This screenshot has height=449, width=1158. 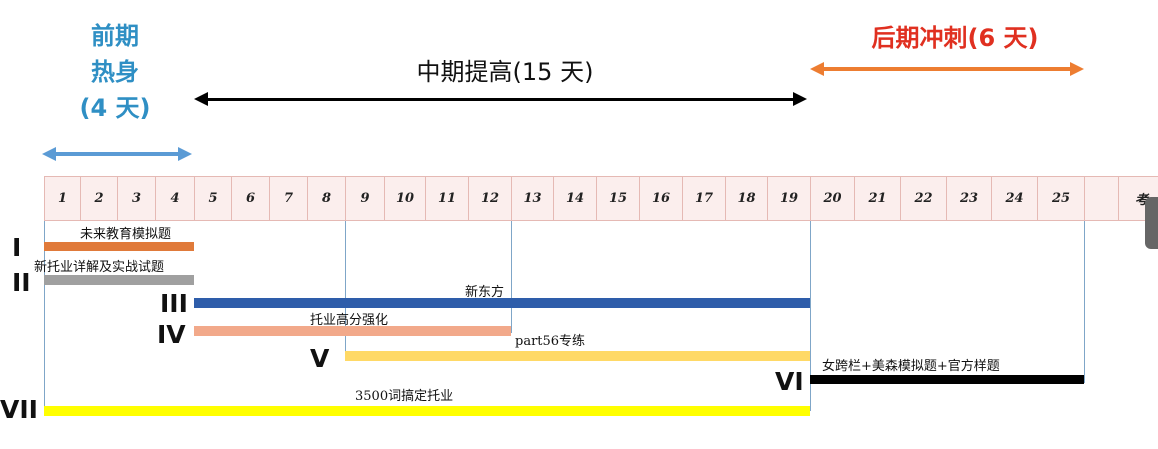 I want to click on task-roman-numeral: V, so click(x=320, y=358).